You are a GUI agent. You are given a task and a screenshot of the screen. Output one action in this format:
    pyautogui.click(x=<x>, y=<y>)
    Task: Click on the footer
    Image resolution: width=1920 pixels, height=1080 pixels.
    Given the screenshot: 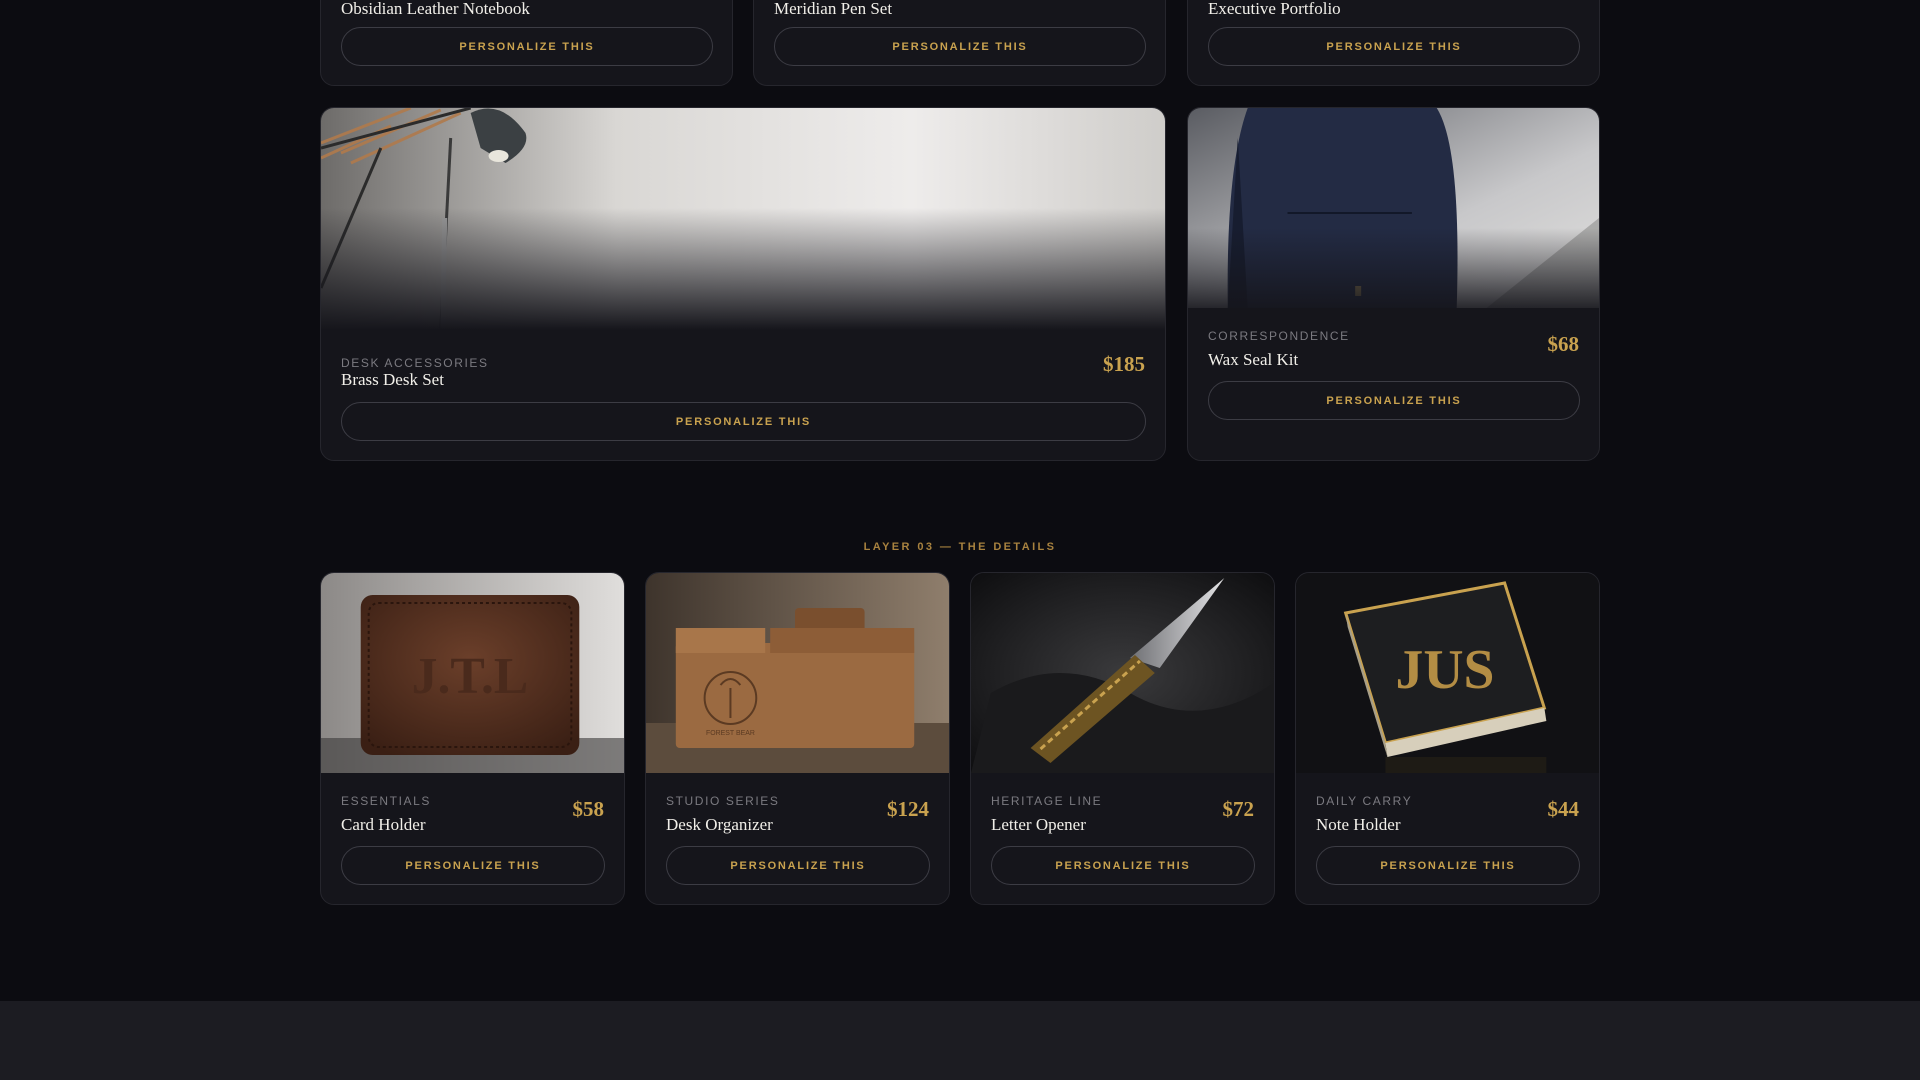 What is the action you would take?
    pyautogui.click(x=960, y=1040)
    